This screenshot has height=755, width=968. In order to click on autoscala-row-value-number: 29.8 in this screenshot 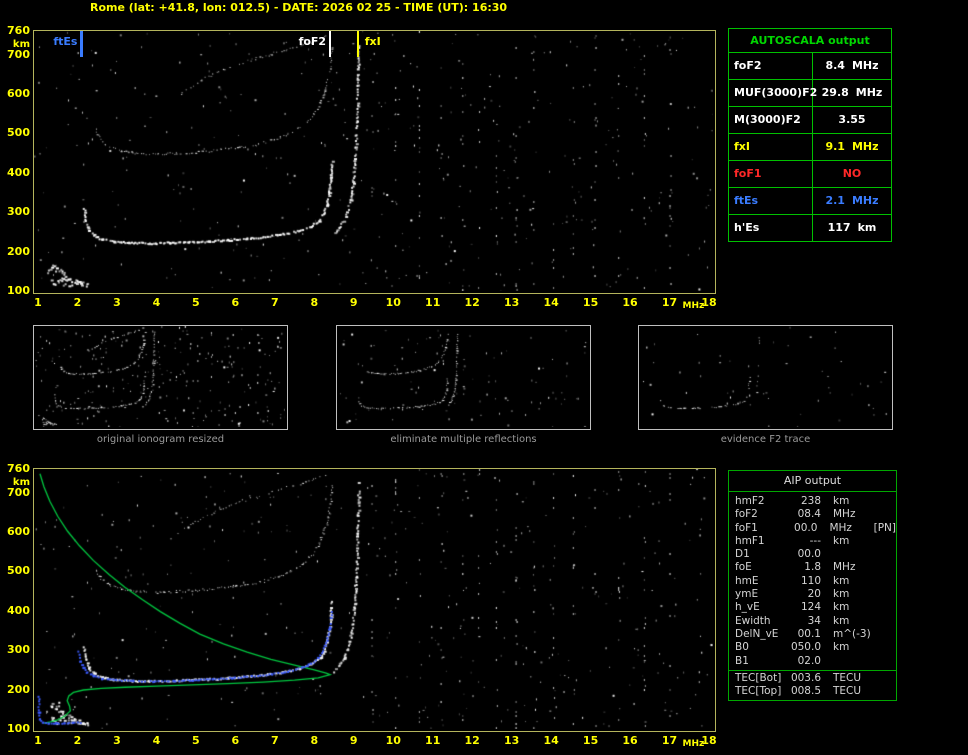, I will do `click(835, 92)`.